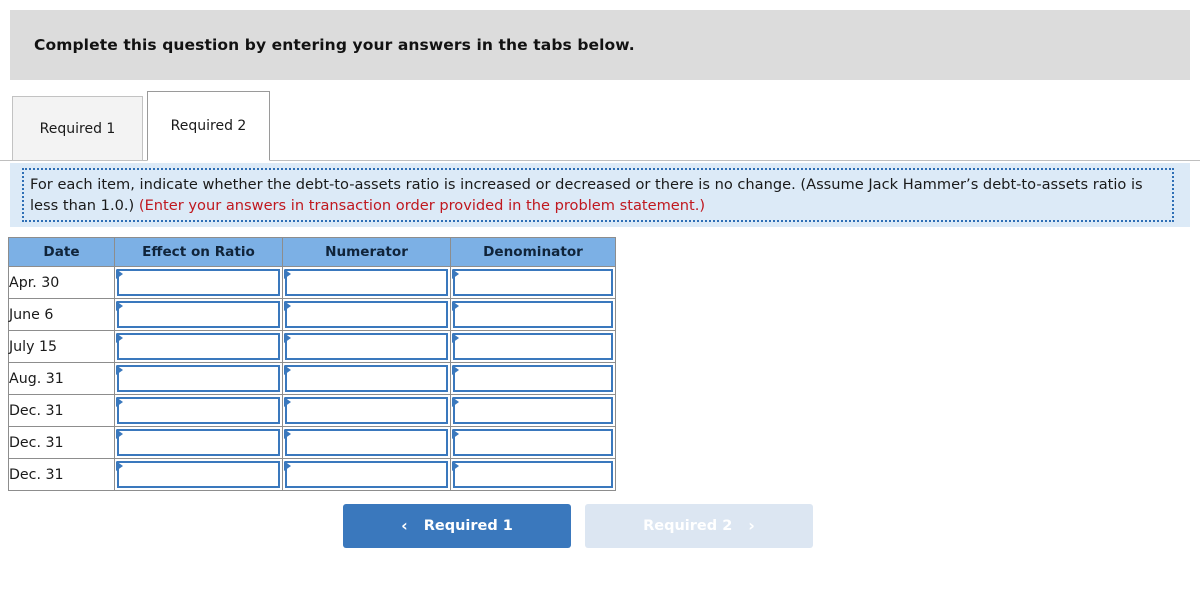 This screenshot has width=1200, height=595. What do you see at coordinates (366, 252) in the screenshot?
I see `column-header-numerator: Numerator` at bounding box center [366, 252].